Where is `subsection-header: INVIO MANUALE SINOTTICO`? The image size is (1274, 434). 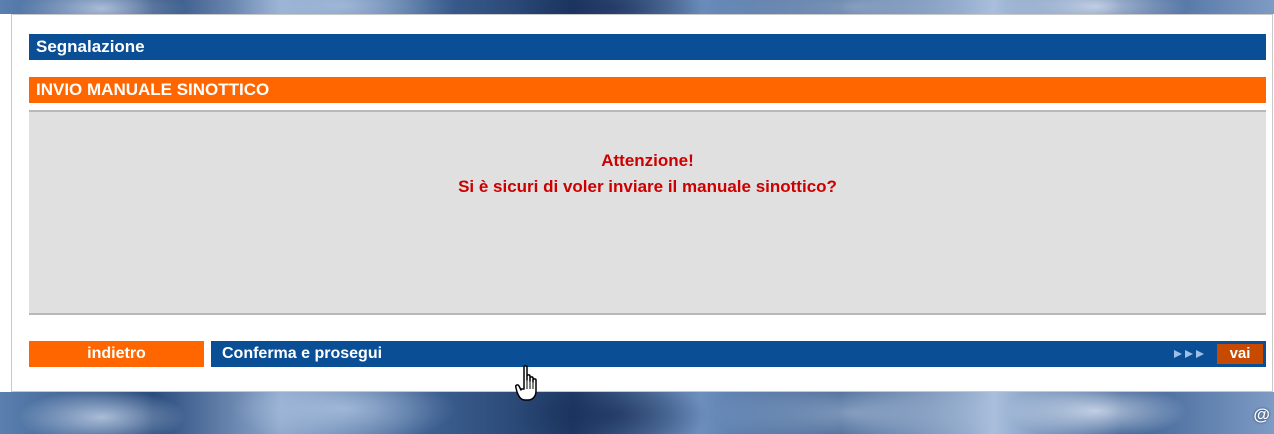 subsection-header: INVIO MANUALE SINOTTICO is located at coordinates (647, 90).